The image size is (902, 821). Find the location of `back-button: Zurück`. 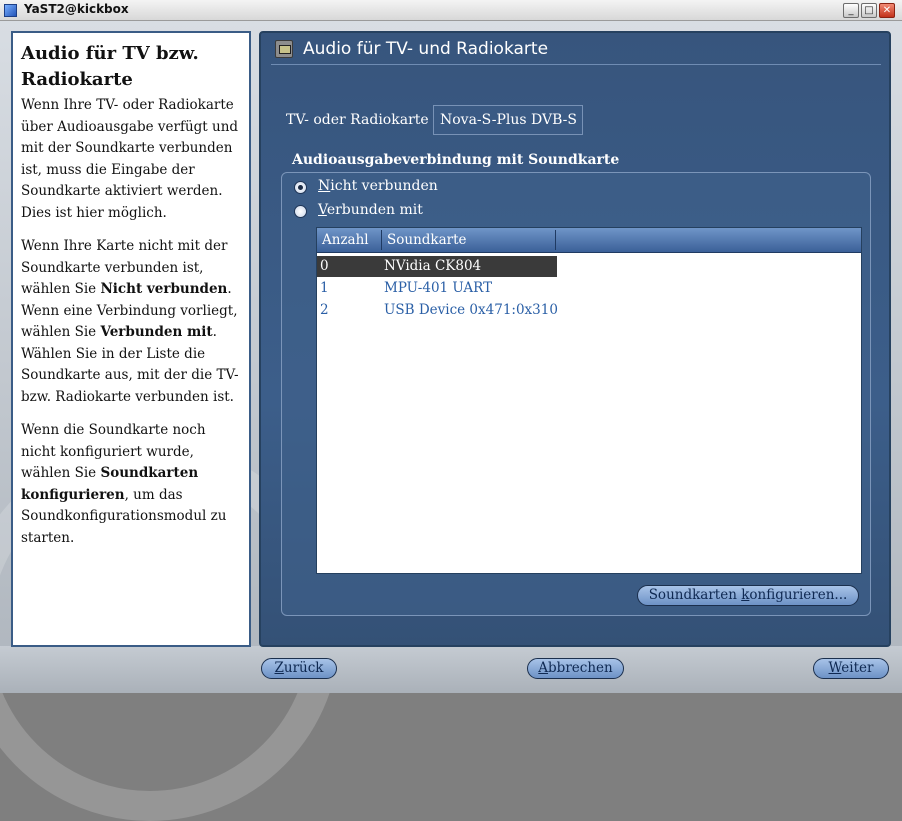

back-button: Zurück is located at coordinates (299, 668).